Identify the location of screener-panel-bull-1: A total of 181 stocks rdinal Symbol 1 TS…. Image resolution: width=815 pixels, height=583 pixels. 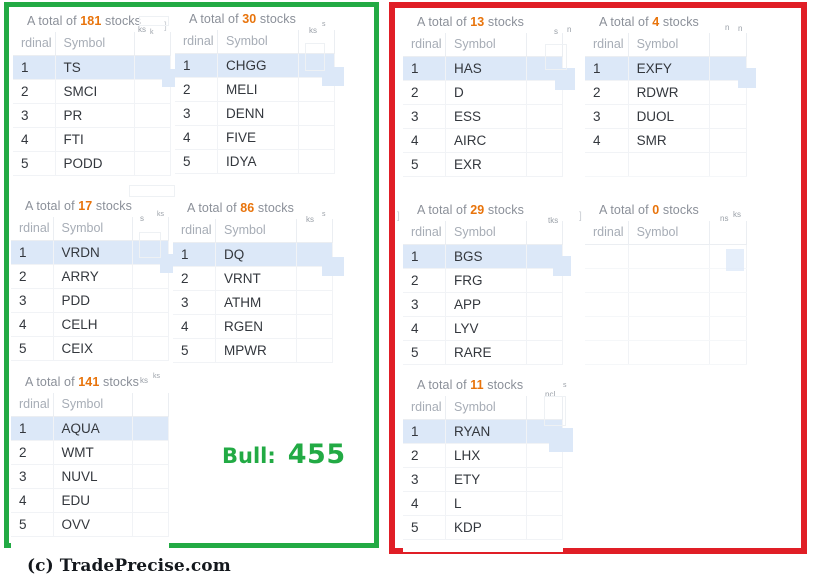
(92, 105).